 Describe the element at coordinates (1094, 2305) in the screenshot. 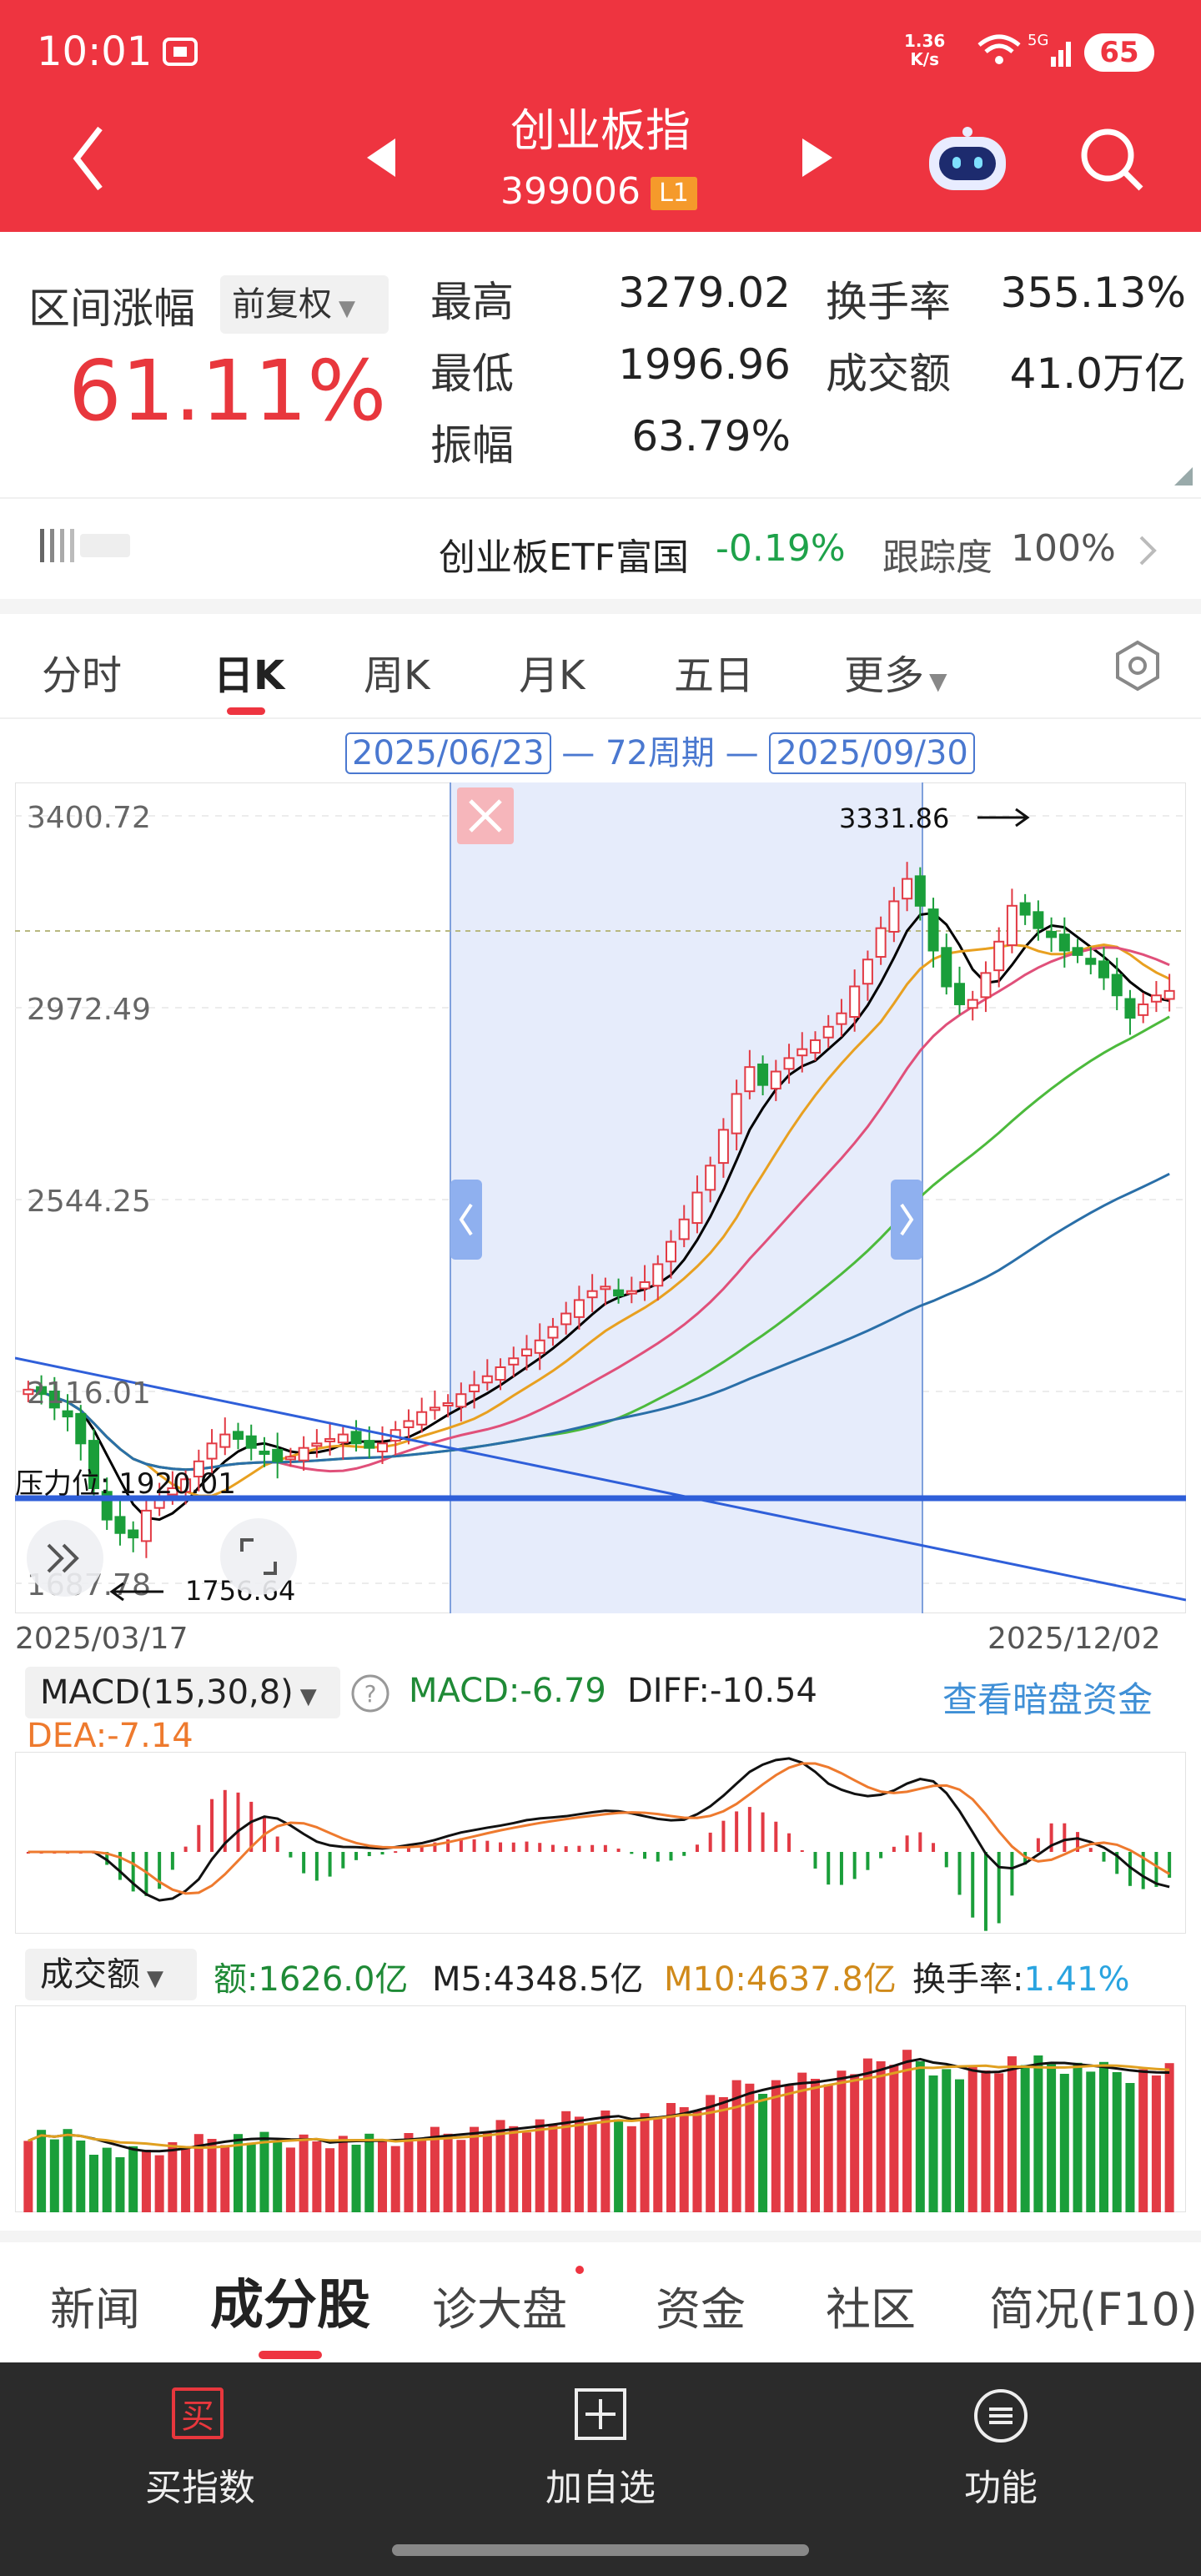

I see `btab-profile: 简况(F10)` at that location.